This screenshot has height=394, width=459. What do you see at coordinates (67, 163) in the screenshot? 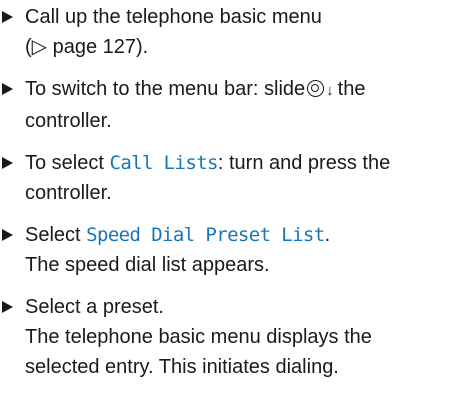
I see `step-text: To select` at bounding box center [67, 163].